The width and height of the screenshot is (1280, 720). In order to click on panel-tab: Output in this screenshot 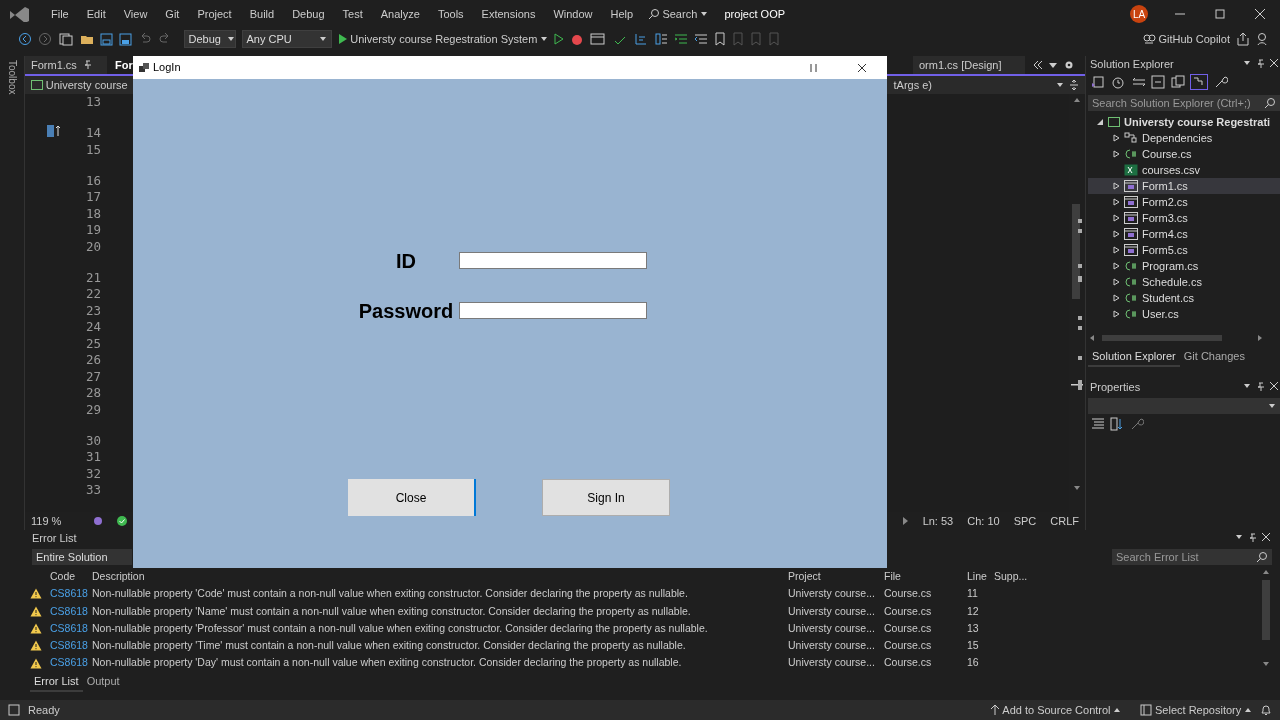, I will do `click(103, 682)`.